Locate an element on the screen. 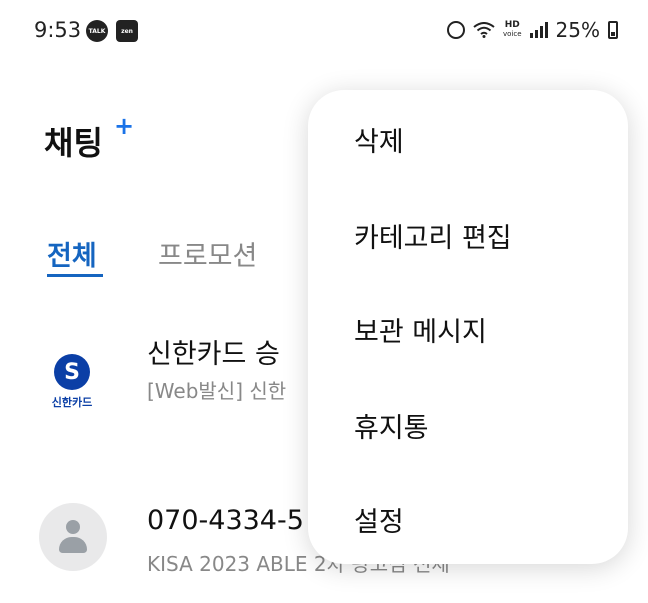 The width and height of the screenshot is (648, 603). zen-notification-icon: zen is located at coordinates (127, 31).